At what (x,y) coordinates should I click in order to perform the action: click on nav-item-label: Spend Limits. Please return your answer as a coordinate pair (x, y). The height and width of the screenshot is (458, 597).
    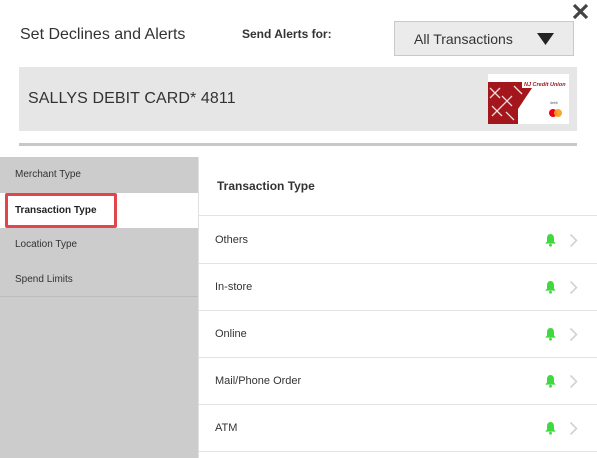
    Looking at the image, I should click on (44, 279).